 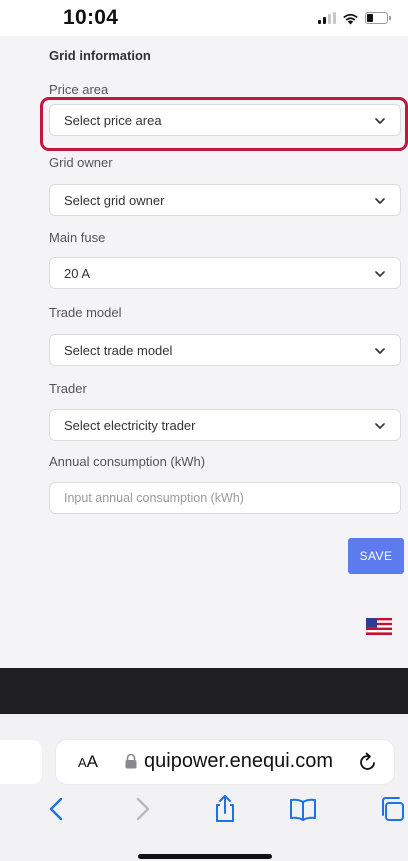 What do you see at coordinates (118, 350) in the screenshot?
I see `trade-model-value: Select trade model` at bounding box center [118, 350].